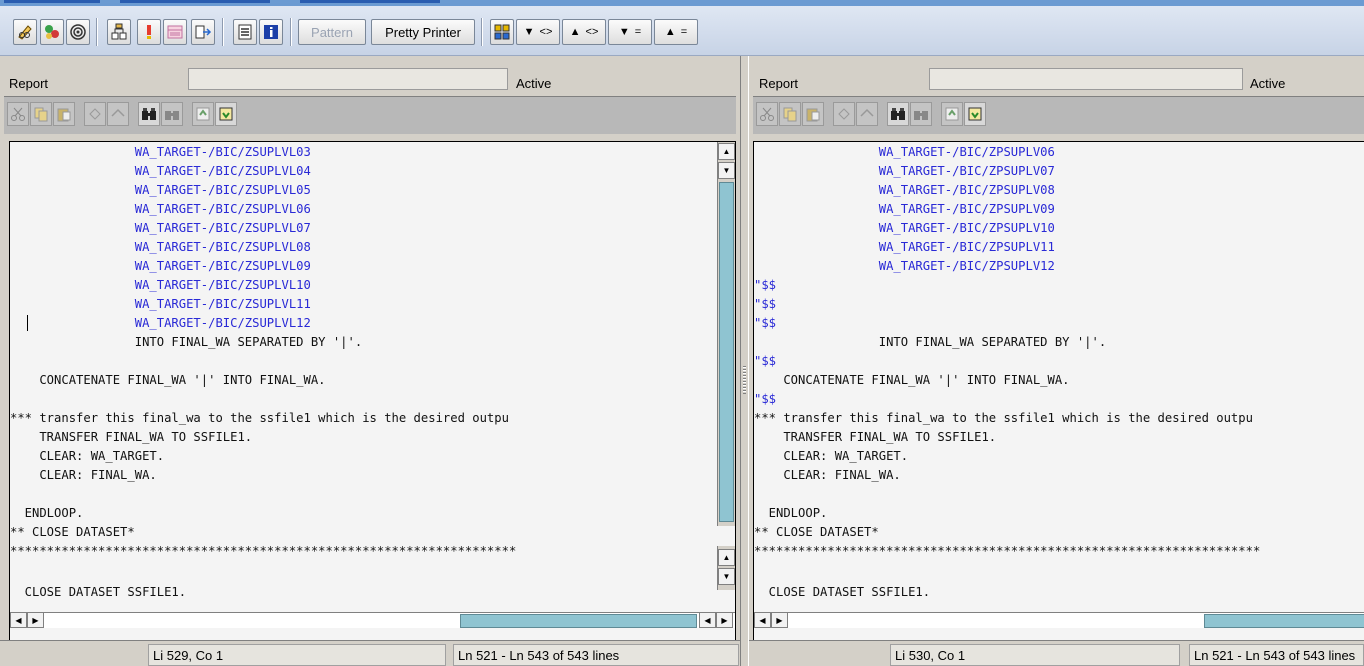  Describe the element at coordinates (149, 32) in the screenshot. I see `exclamation-icon` at that location.